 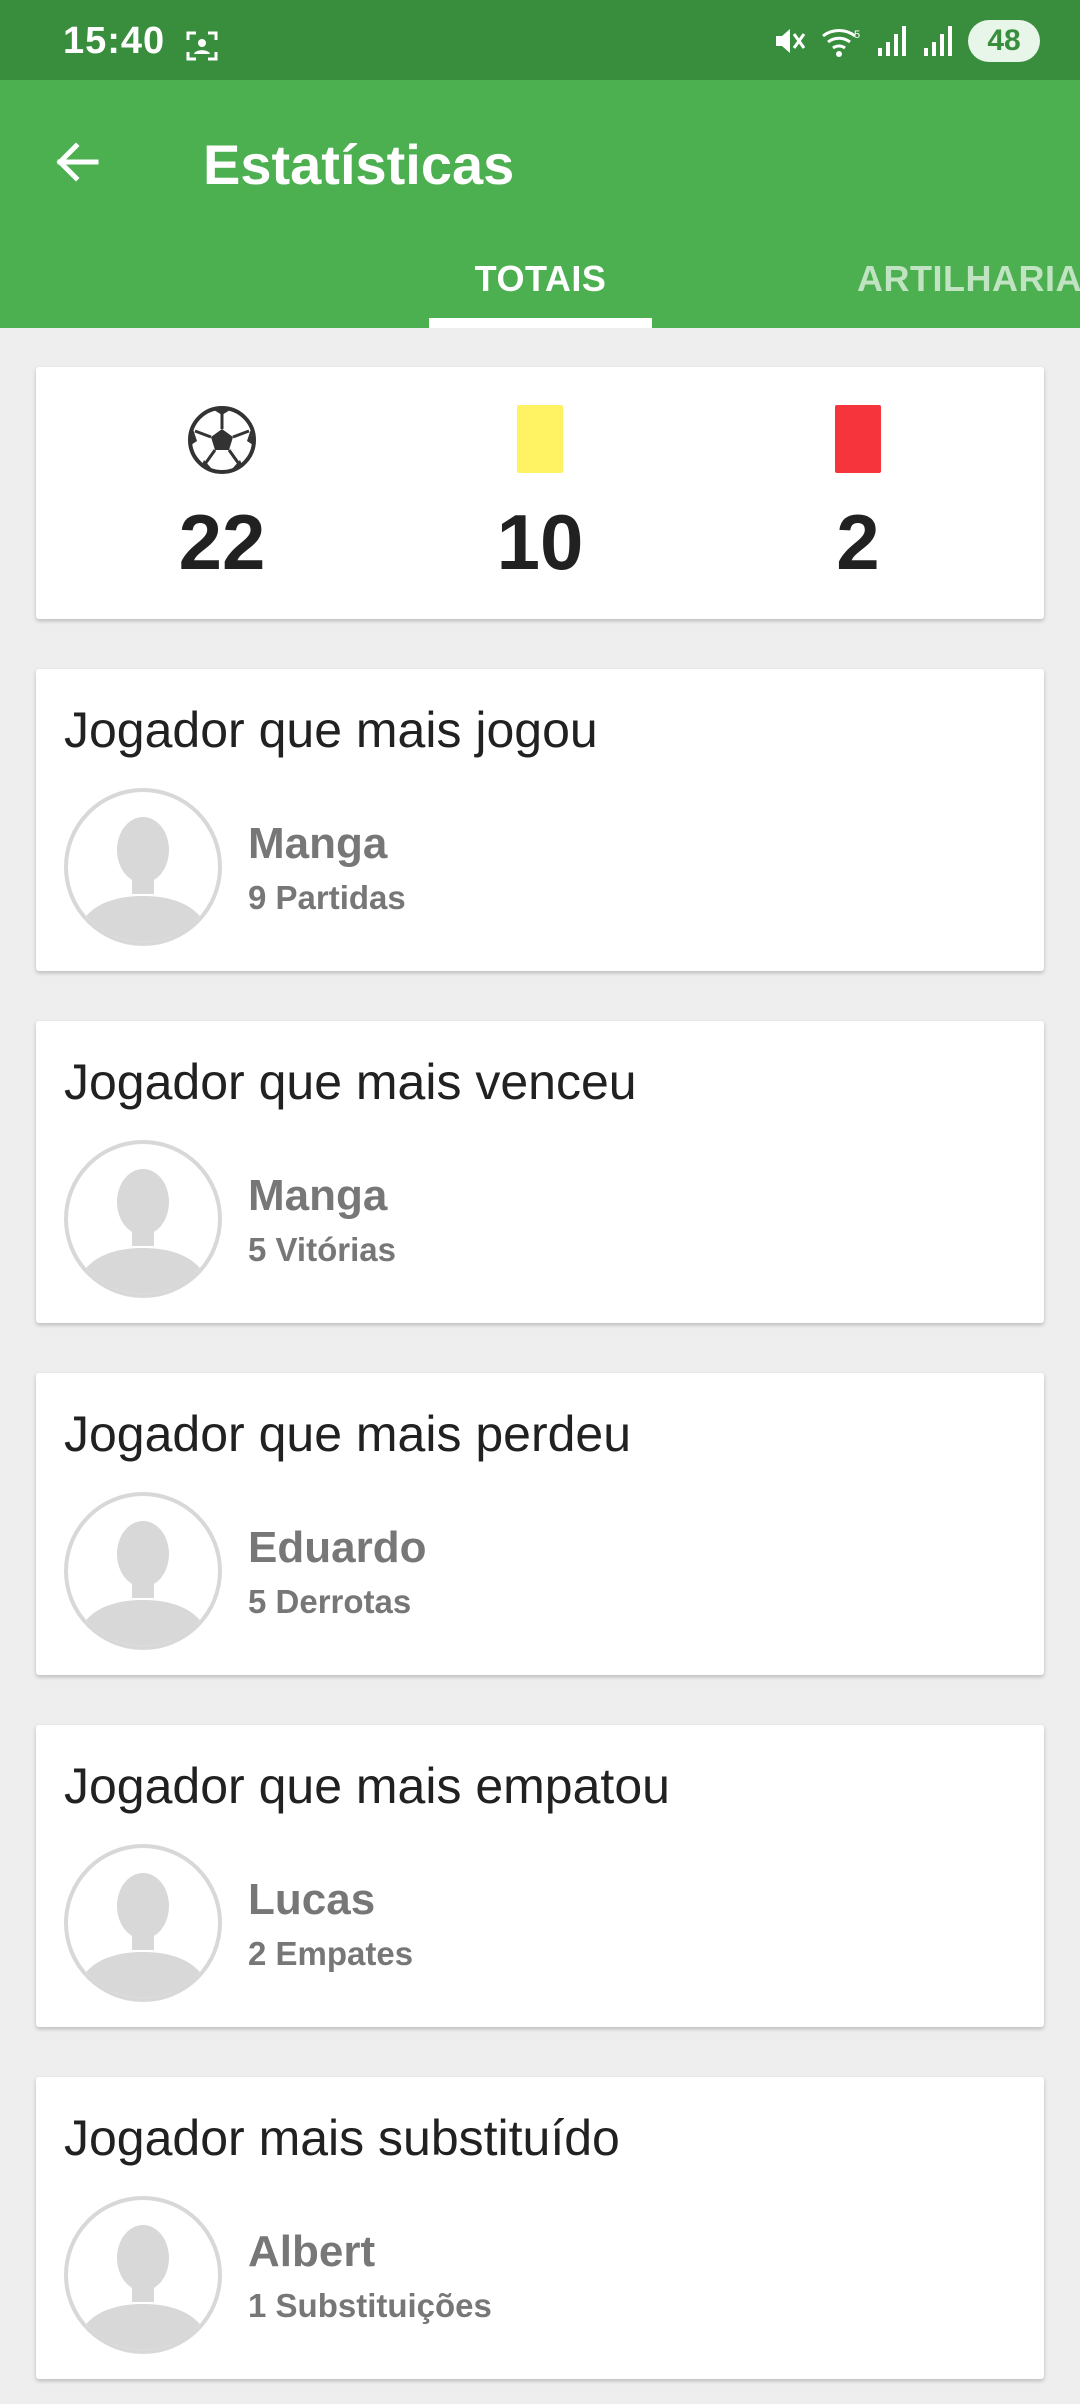 What do you see at coordinates (312, 2251) in the screenshot?
I see `player-name: Albert` at bounding box center [312, 2251].